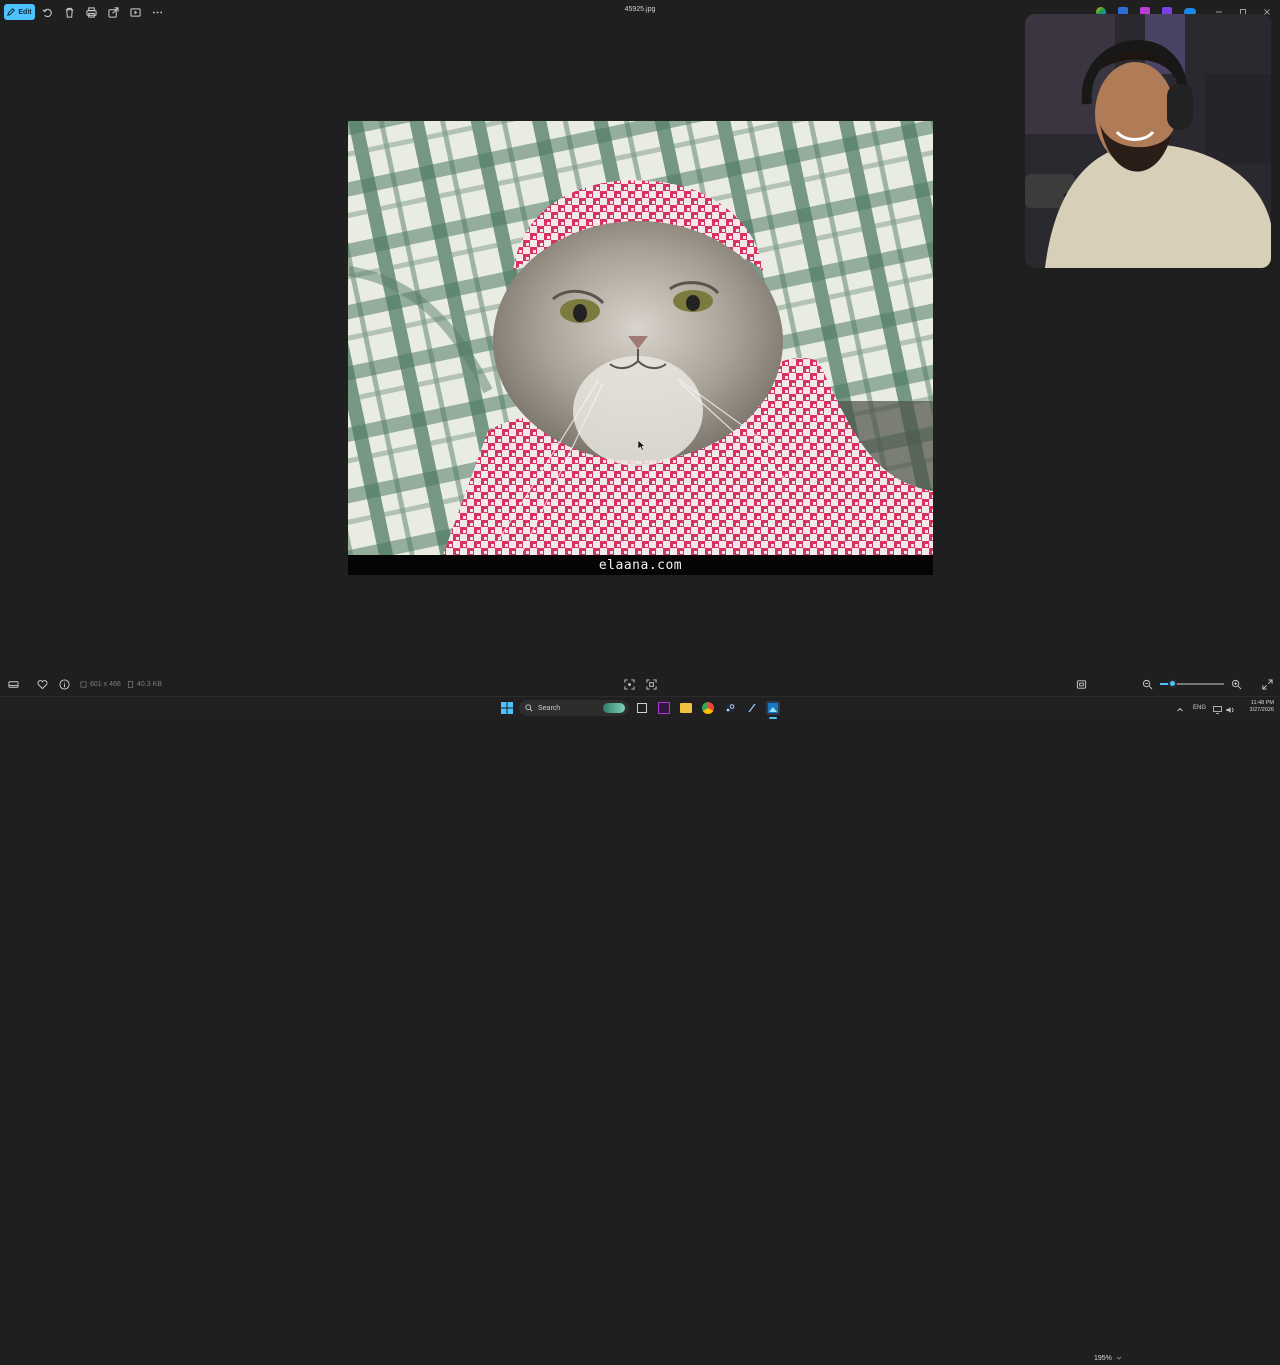 The width and height of the screenshot is (1280, 1365). I want to click on edit-button-label: Edit, so click(25, 12).